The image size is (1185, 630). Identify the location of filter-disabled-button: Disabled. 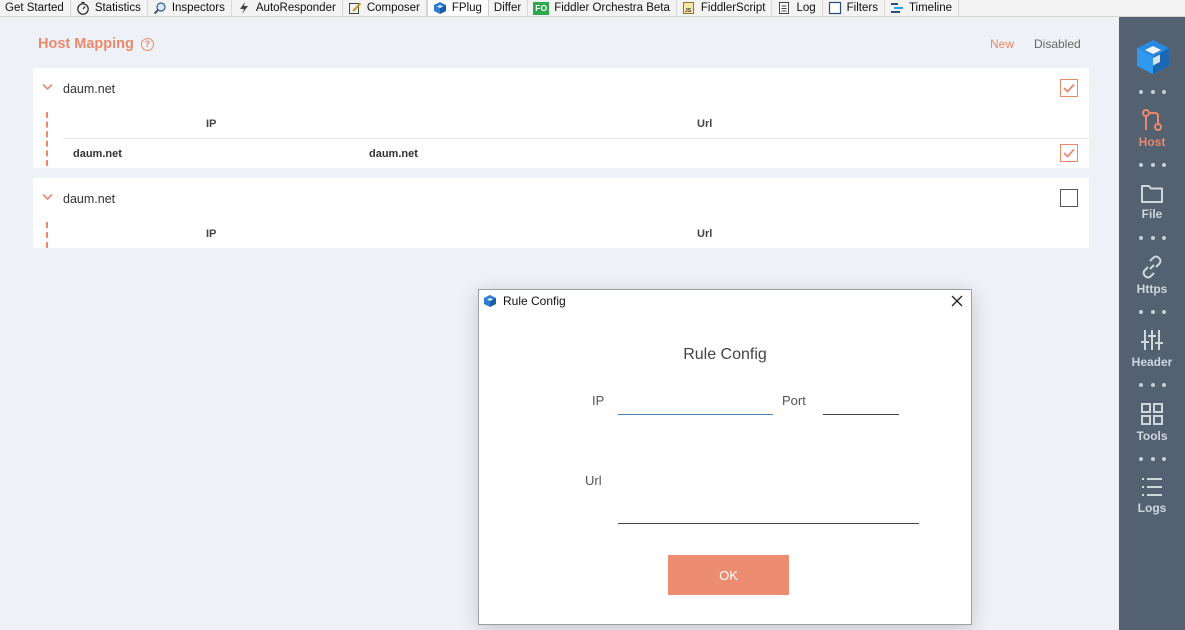
(1057, 44).